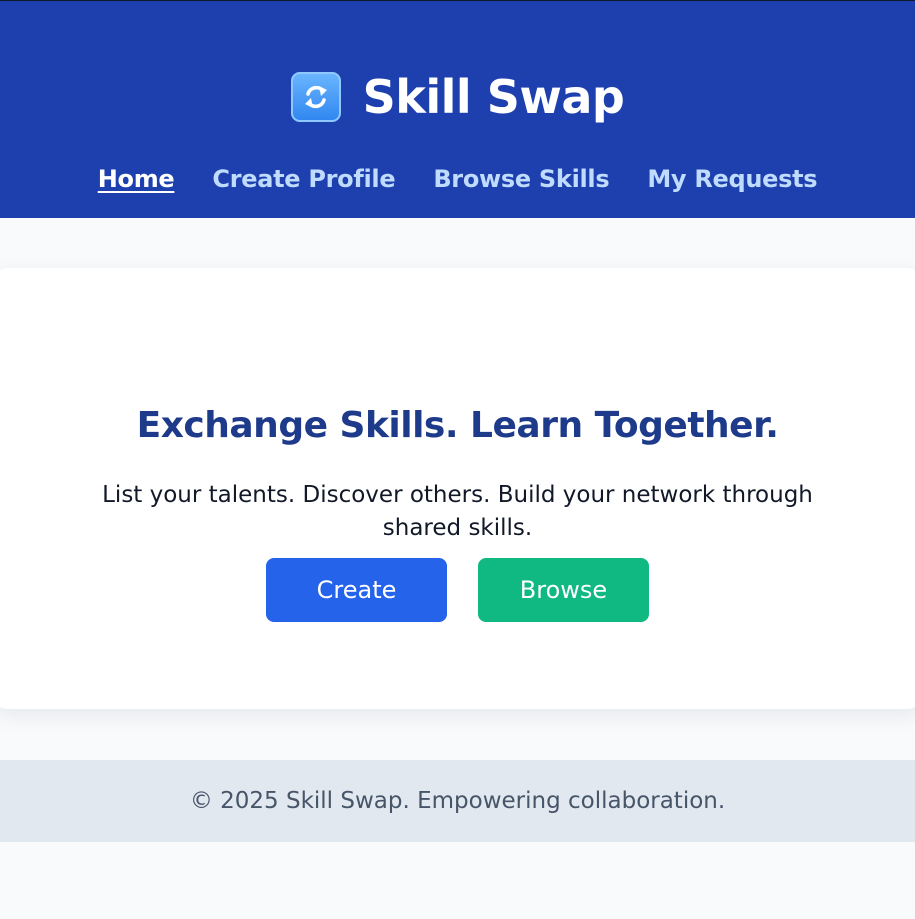  I want to click on create-profile-button: Create Profile, so click(356, 613).